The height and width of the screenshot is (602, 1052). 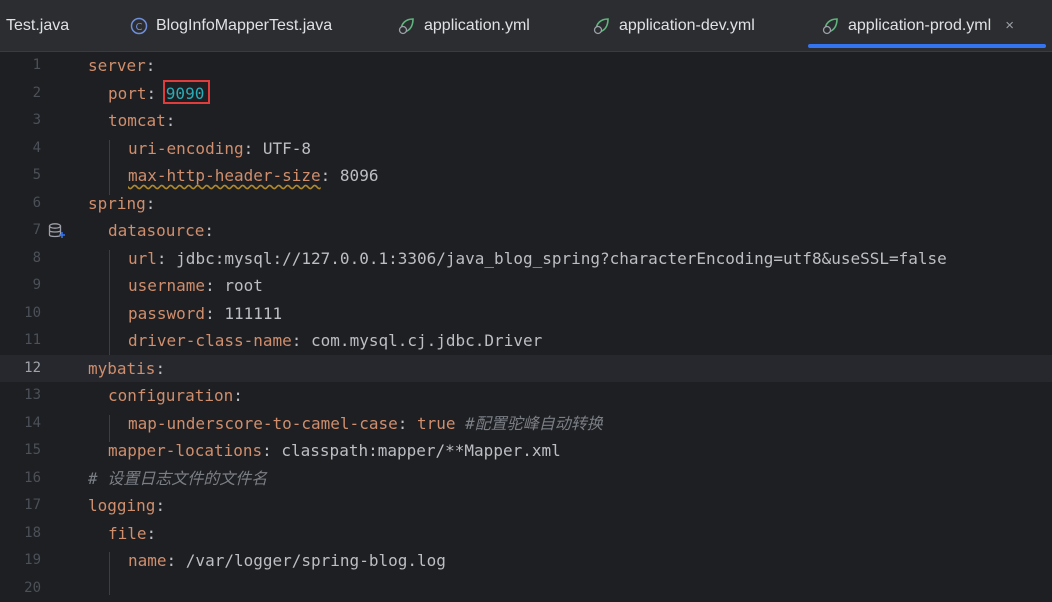 What do you see at coordinates (526, 588) in the screenshot?
I see `code-line: 20` at bounding box center [526, 588].